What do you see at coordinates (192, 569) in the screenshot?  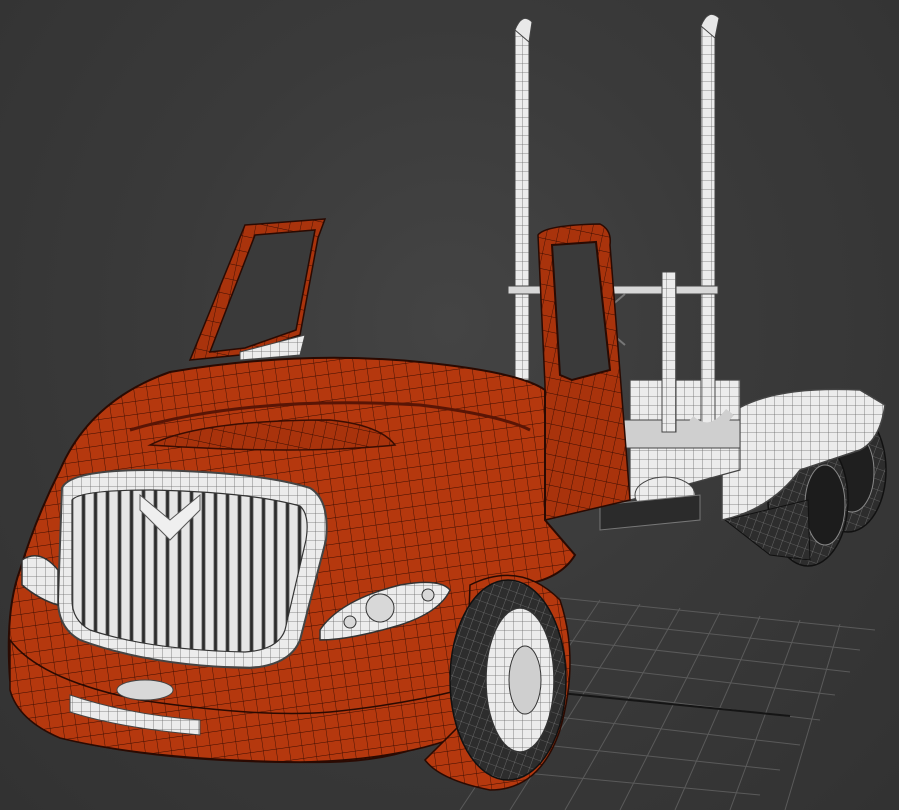 I see `grille` at bounding box center [192, 569].